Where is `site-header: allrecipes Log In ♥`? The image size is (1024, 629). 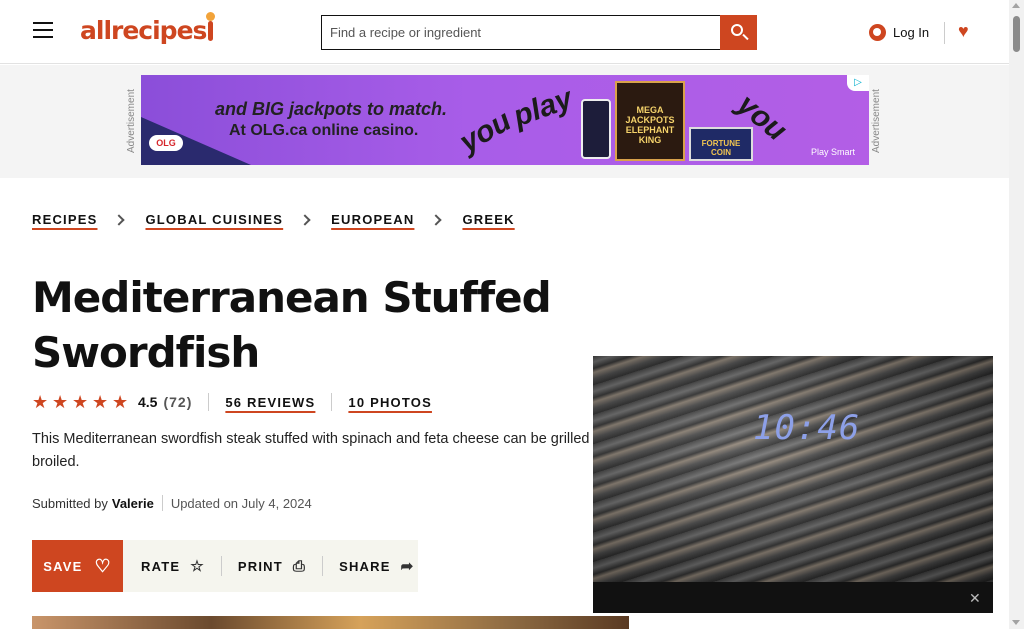 site-header: allrecipes Log In ♥ is located at coordinates (504, 32).